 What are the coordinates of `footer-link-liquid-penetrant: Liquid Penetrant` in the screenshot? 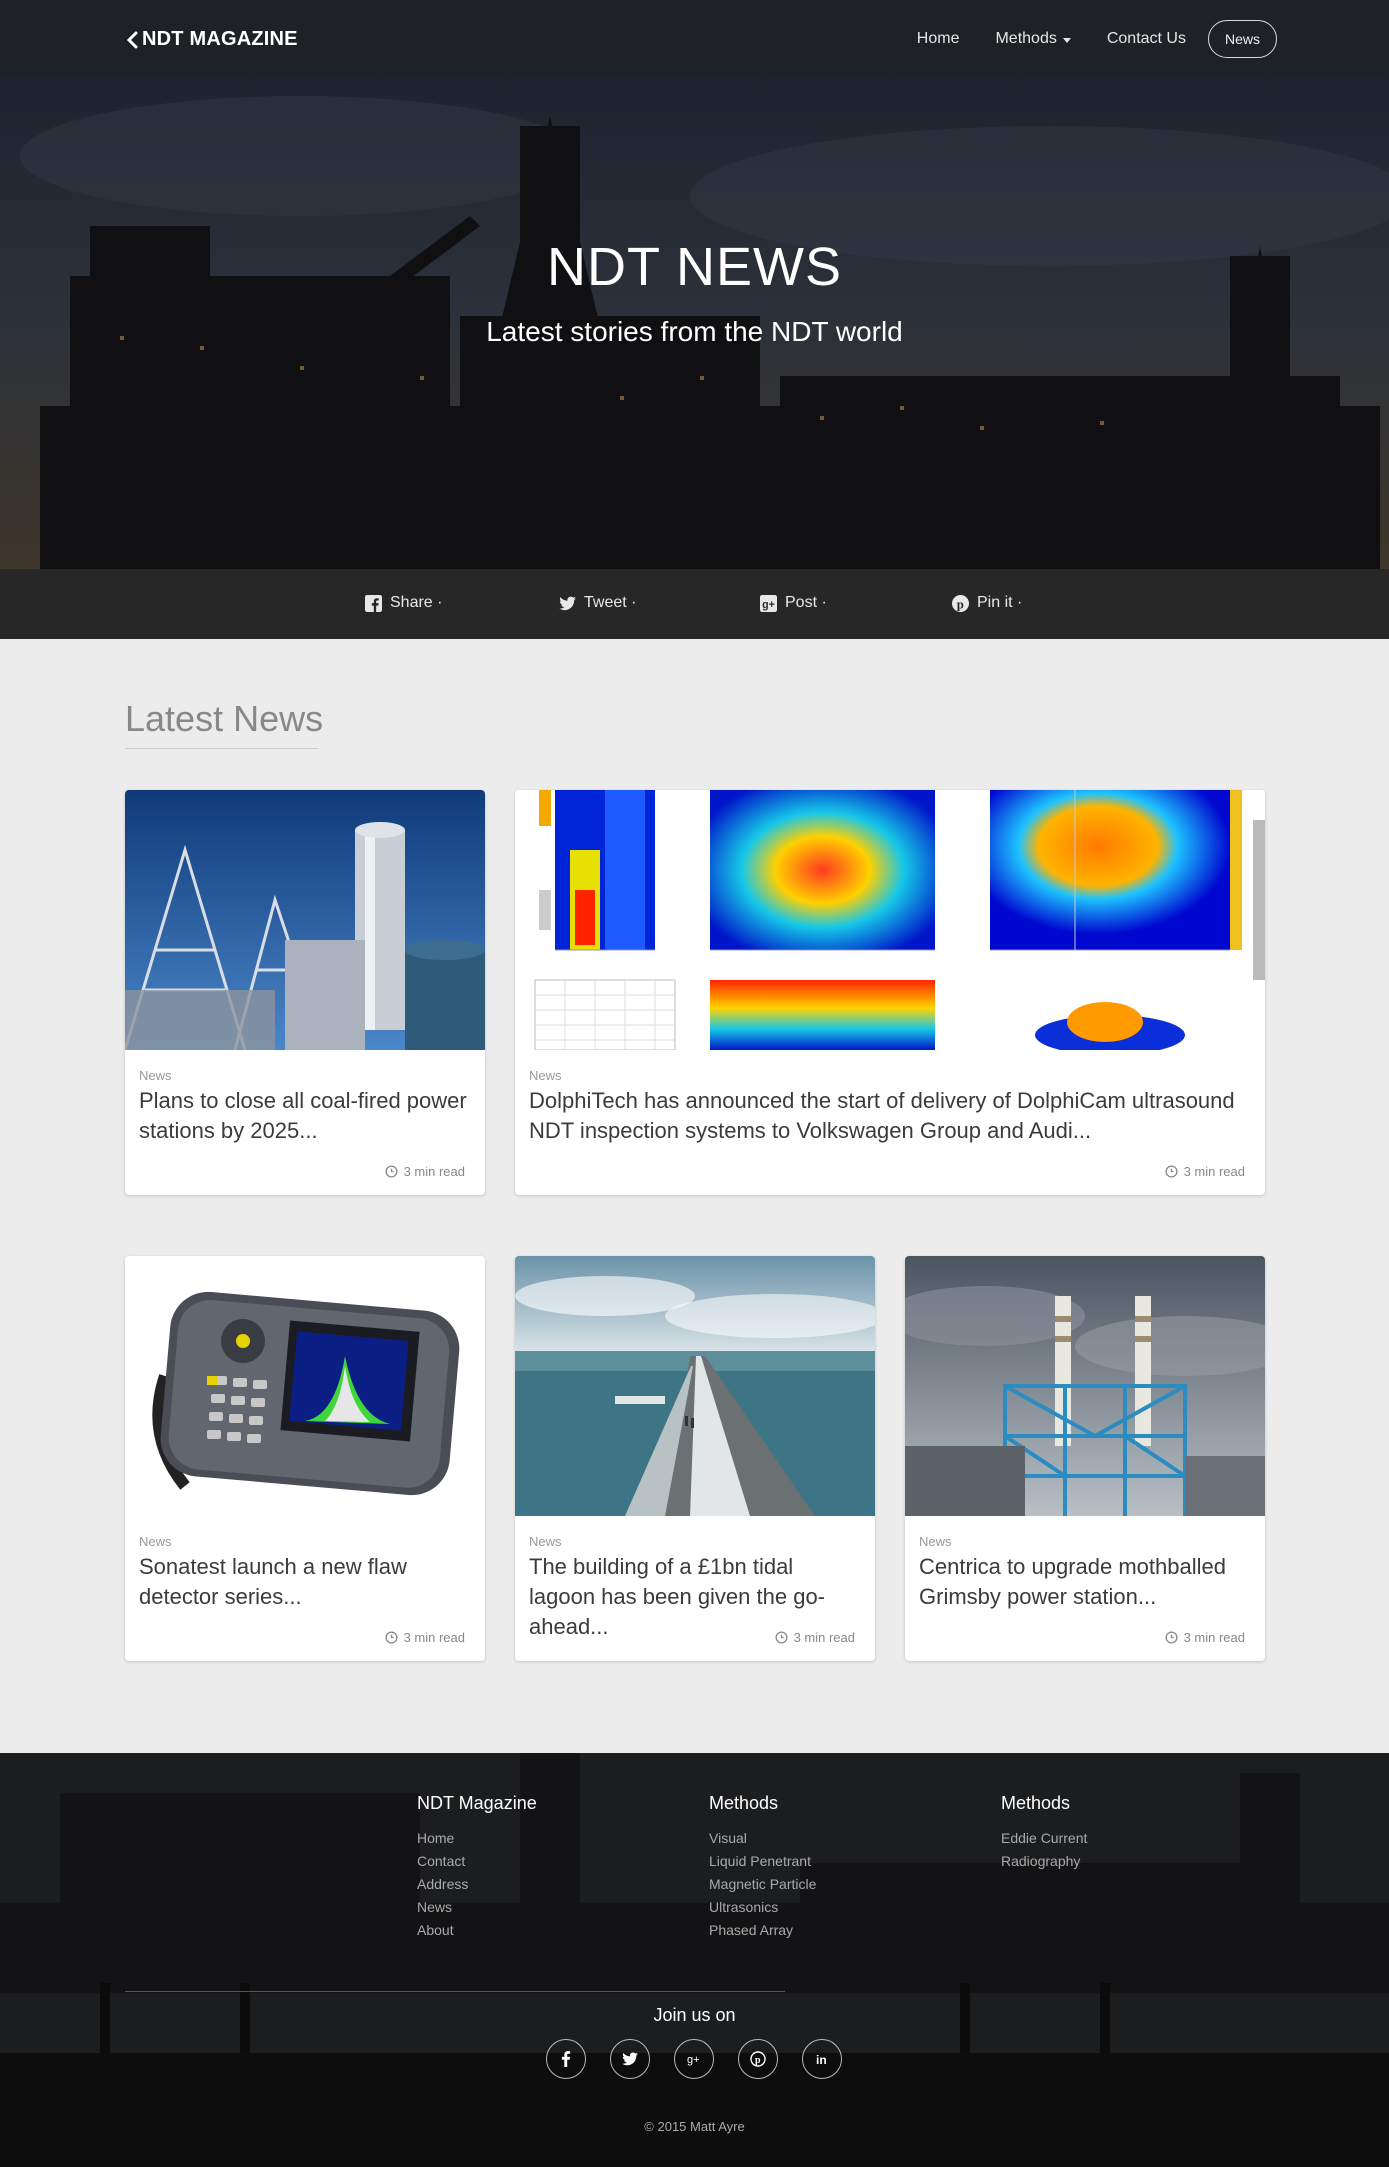 It's located at (762, 1861).